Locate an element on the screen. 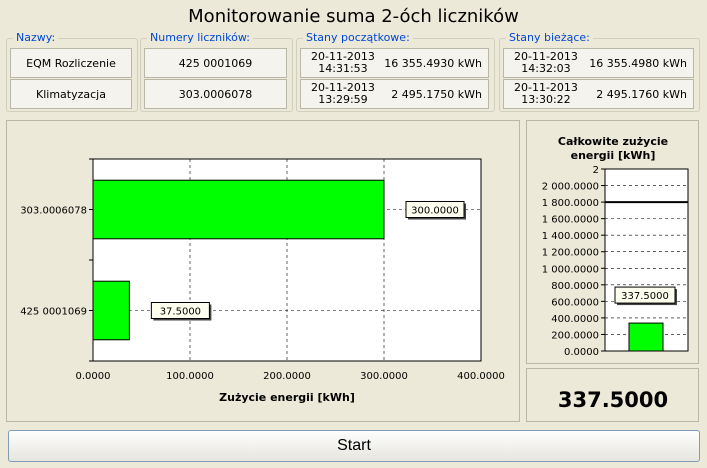 The height and width of the screenshot is (468, 707). data-label: 37.5000 is located at coordinates (180, 312).